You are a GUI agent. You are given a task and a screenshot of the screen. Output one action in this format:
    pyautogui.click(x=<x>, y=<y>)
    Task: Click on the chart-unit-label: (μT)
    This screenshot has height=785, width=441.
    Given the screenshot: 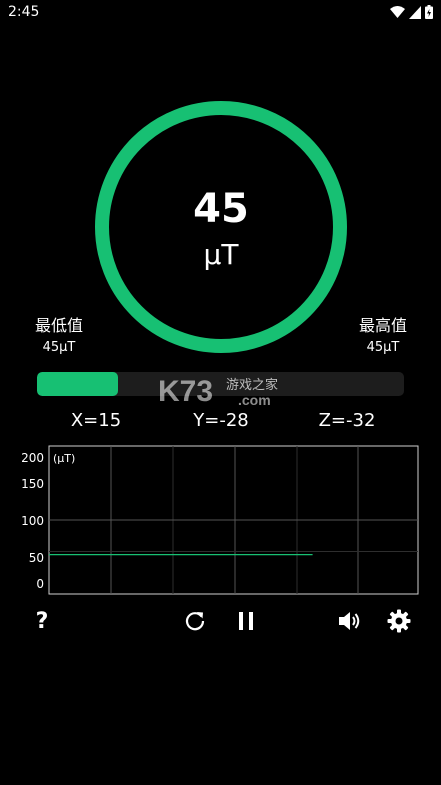 What is the action you would take?
    pyautogui.click(x=64, y=458)
    